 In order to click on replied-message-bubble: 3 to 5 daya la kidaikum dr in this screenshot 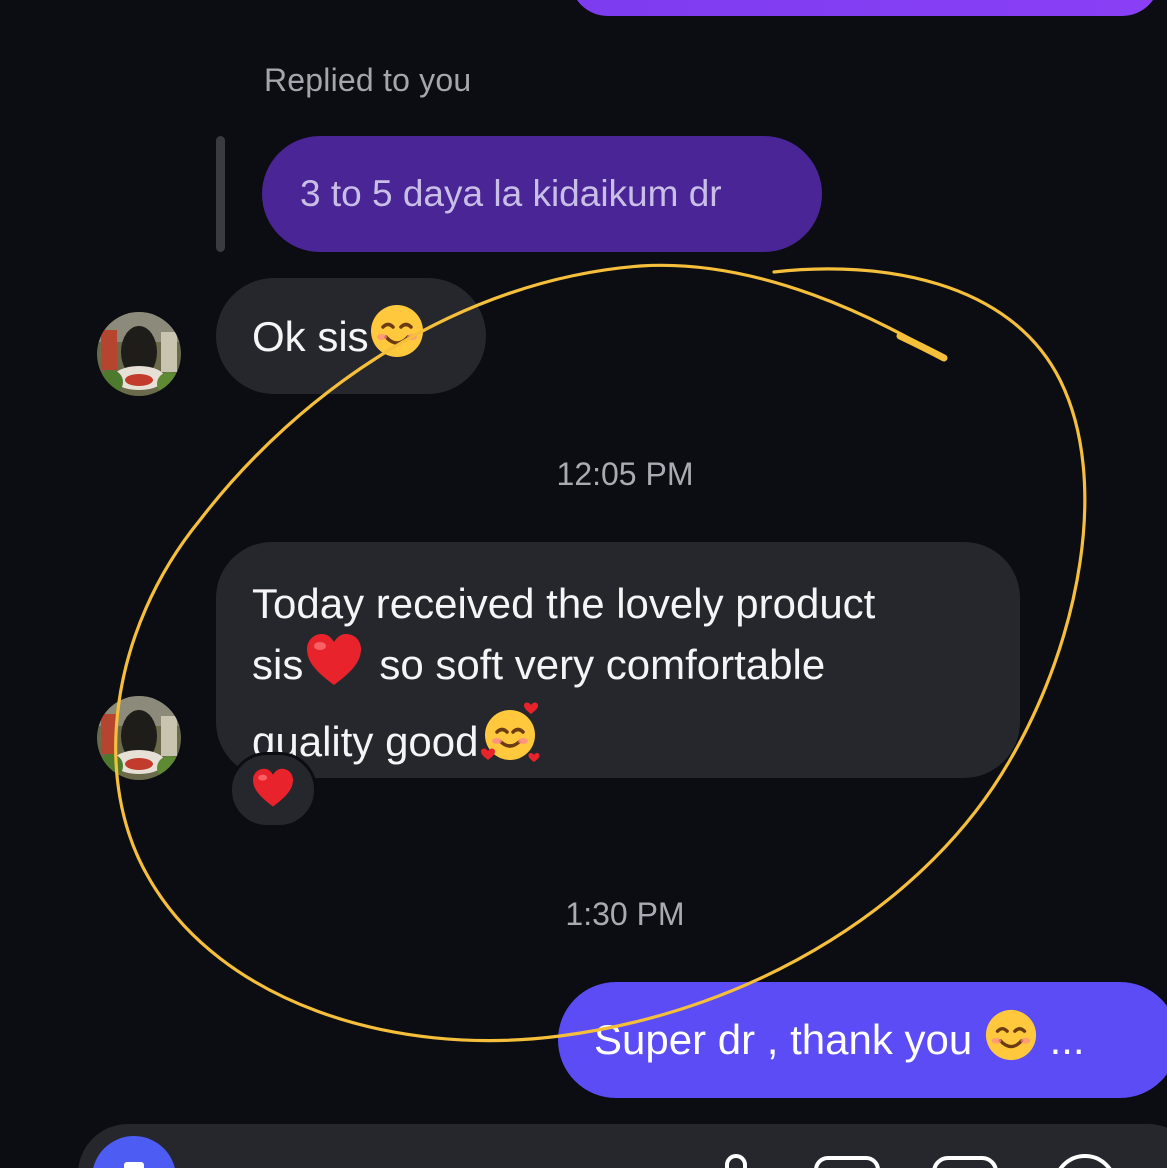, I will do `click(542, 194)`.